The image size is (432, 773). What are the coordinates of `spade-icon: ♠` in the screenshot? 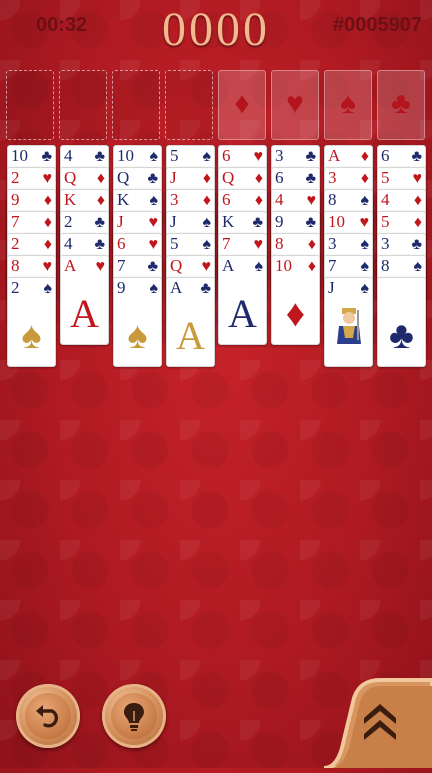 It's located at (348, 103).